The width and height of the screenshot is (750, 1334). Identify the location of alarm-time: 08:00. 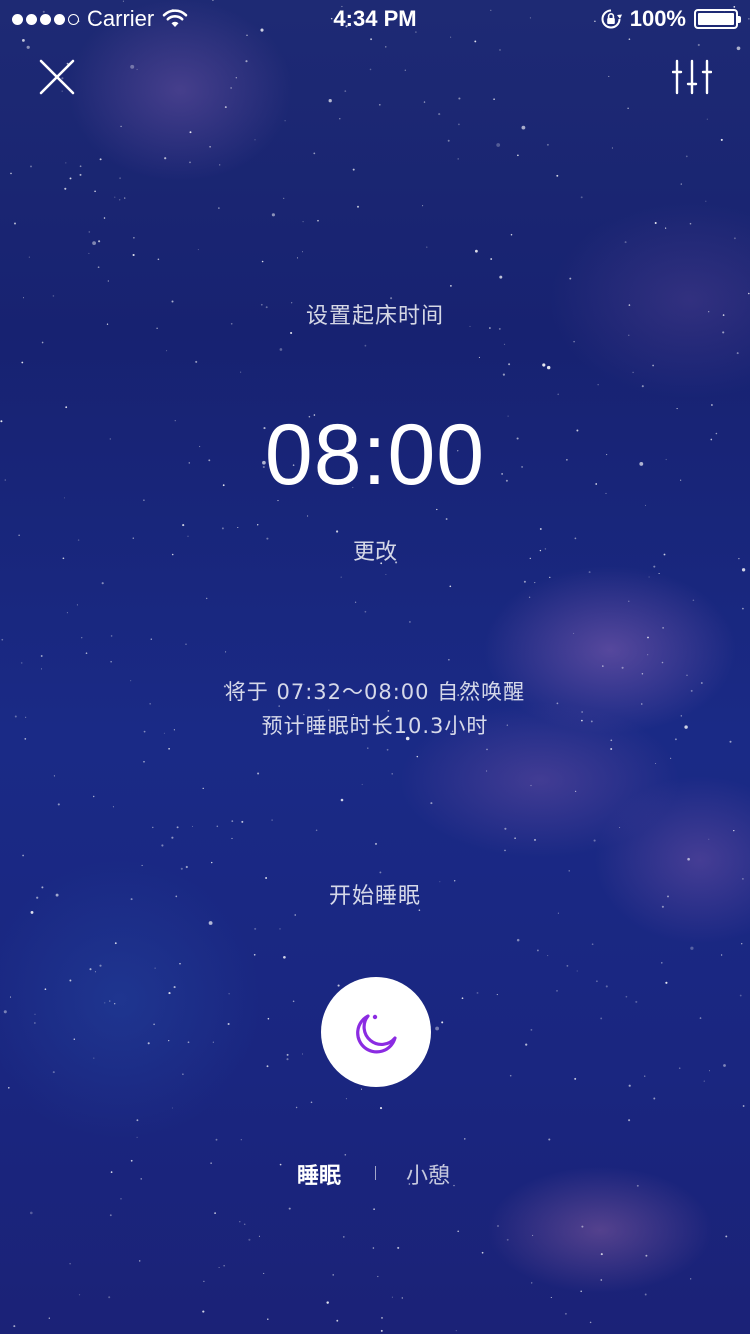
(375, 455).